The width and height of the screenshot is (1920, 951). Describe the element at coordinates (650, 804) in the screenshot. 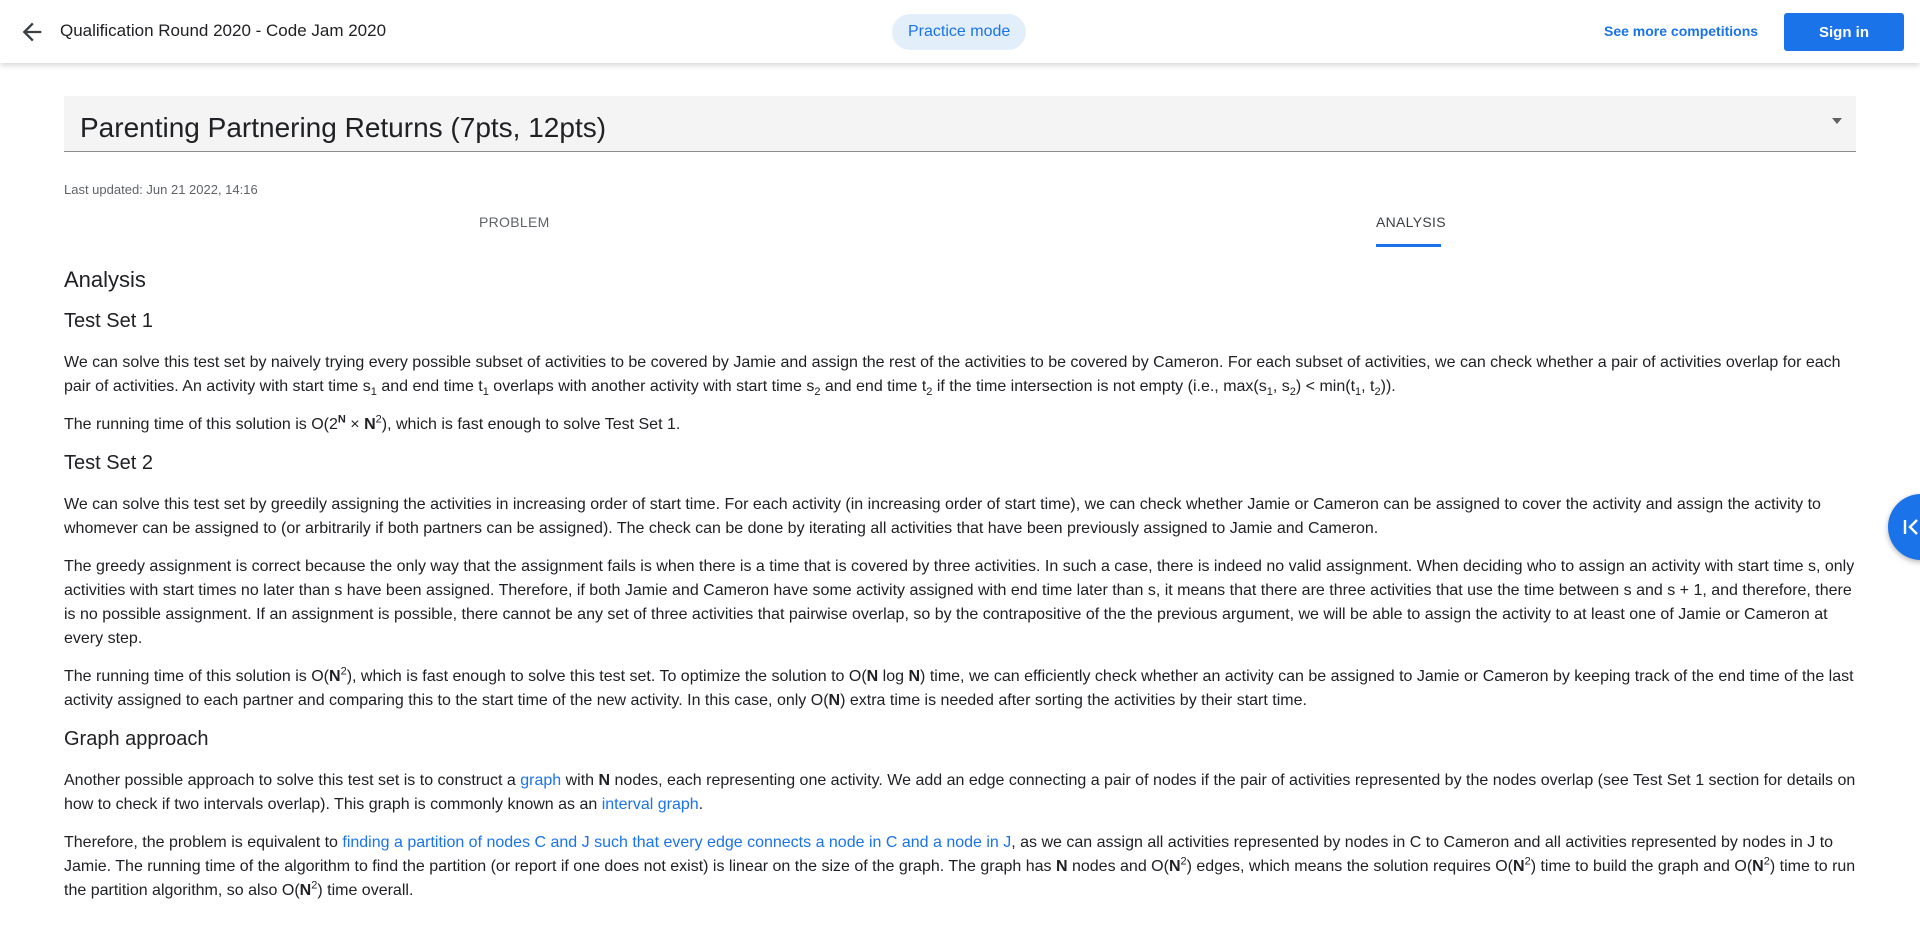

I see `interval-graph-link: interval graph` at that location.